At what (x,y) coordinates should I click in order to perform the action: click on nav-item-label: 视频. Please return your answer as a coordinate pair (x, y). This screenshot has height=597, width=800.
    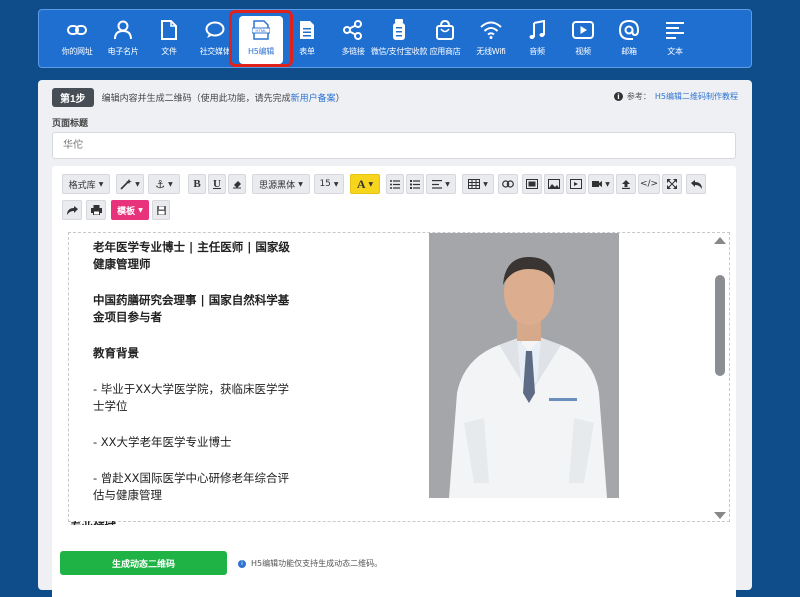
    Looking at the image, I should click on (583, 51).